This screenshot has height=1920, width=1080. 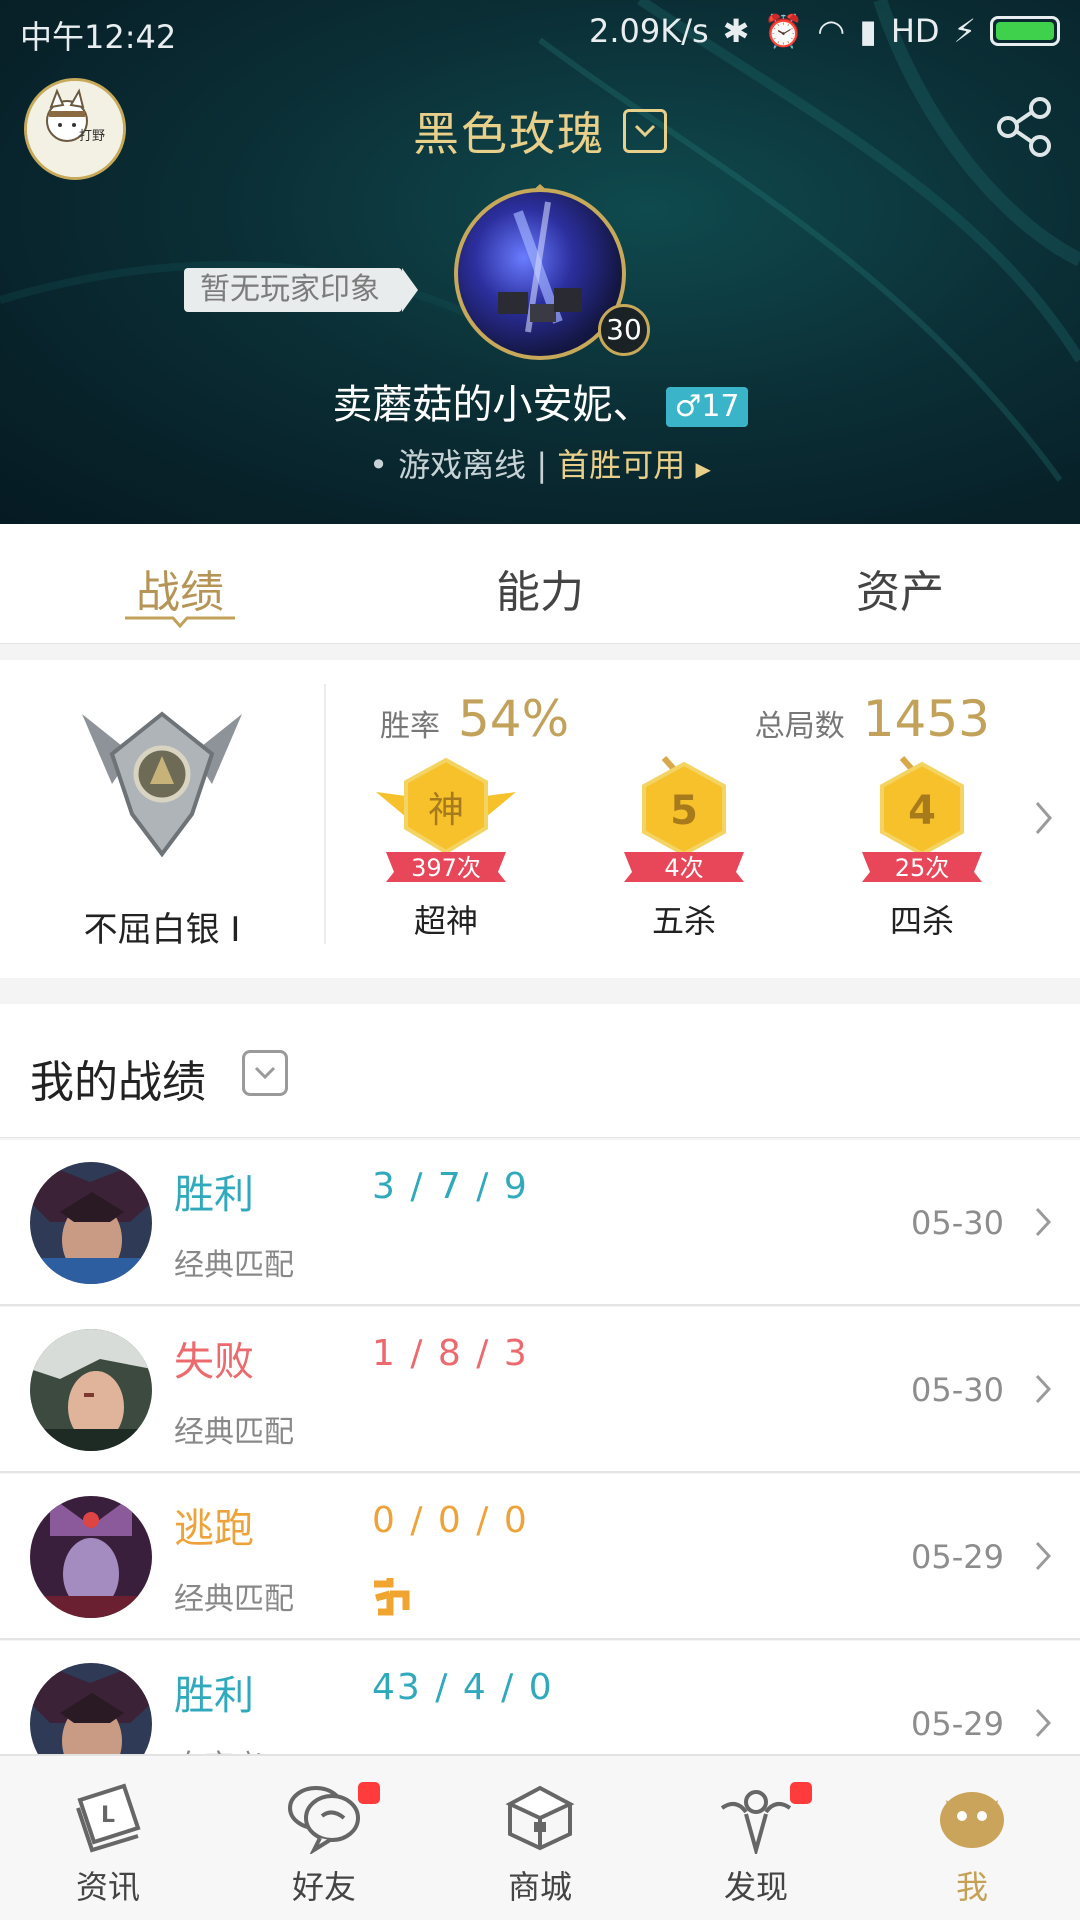 What do you see at coordinates (684, 811) in the screenshot?
I see `medal-glyph: 5` at bounding box center [684, 811].